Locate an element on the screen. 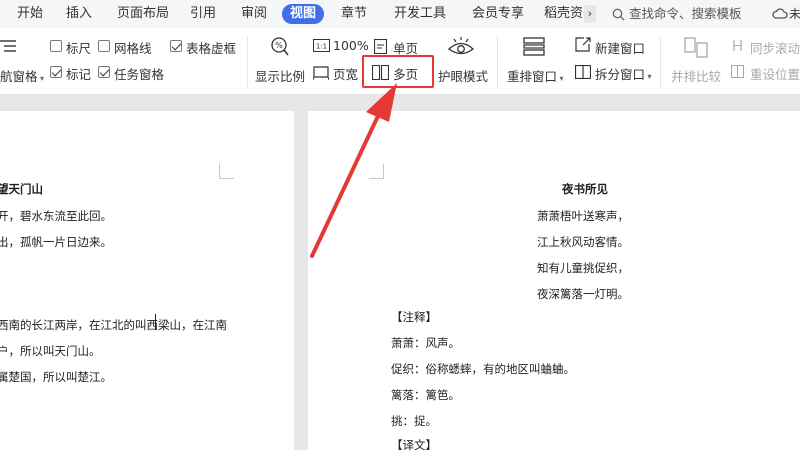 The width and height of the screenshot is (800, 453). marks-checkbox is located at coordinates (56, 72).